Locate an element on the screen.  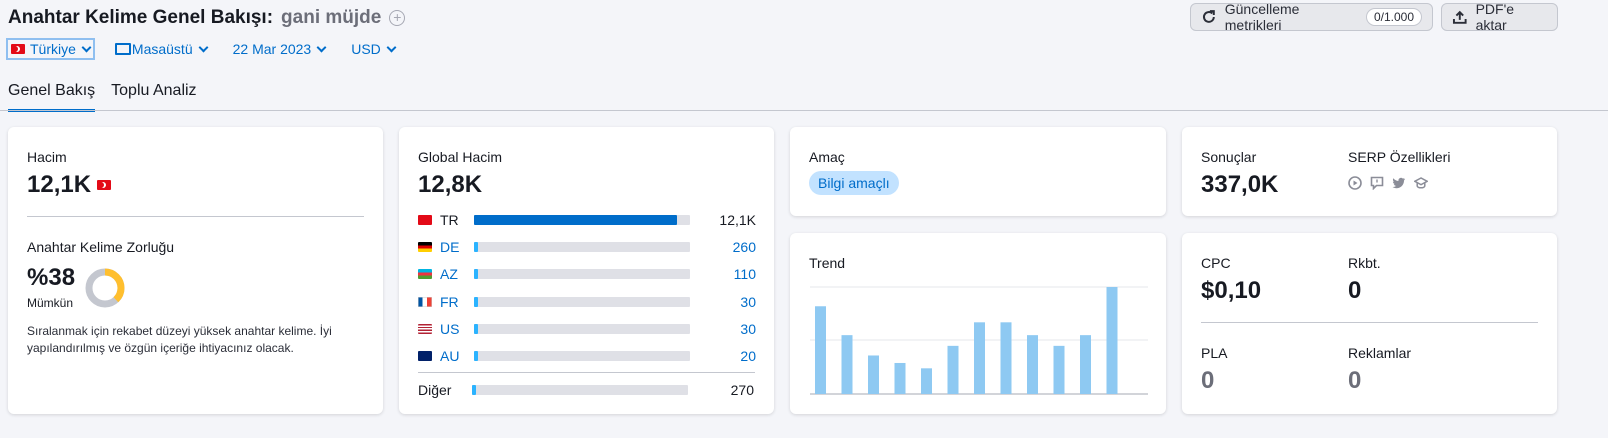
country-row: FR 30 is located at coordinates (587, 301).